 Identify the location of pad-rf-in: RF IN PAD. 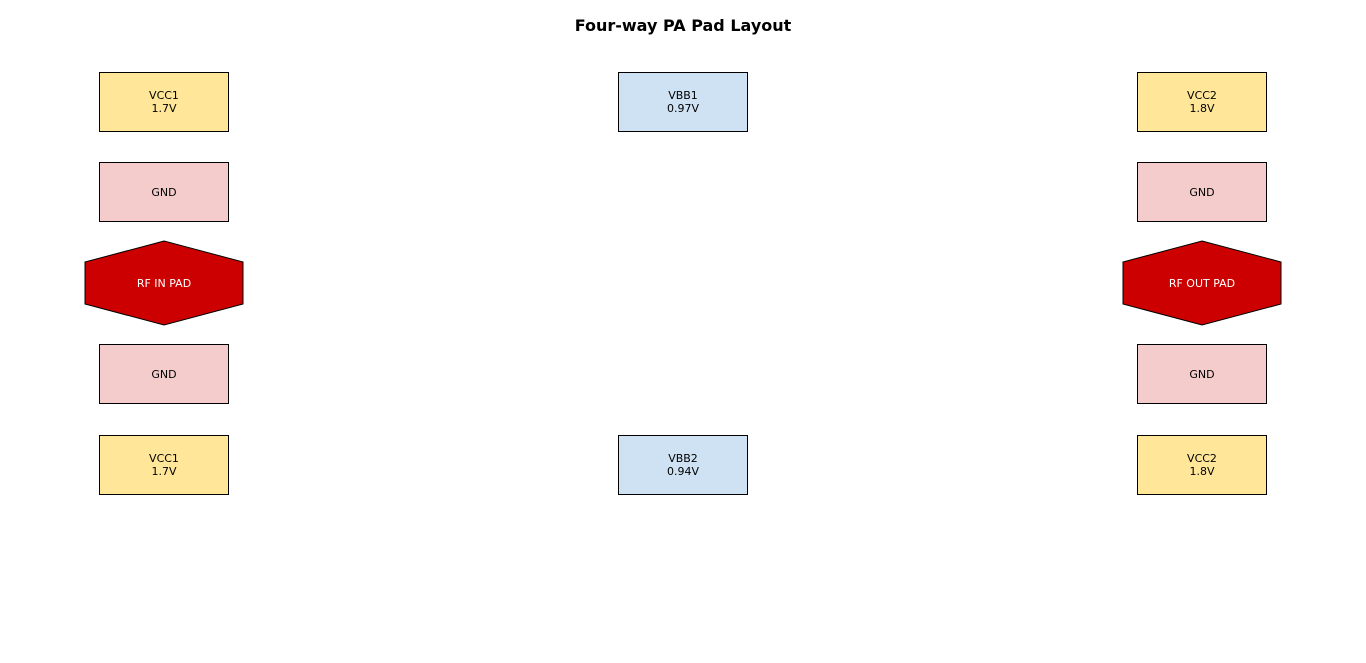
(164, 283).